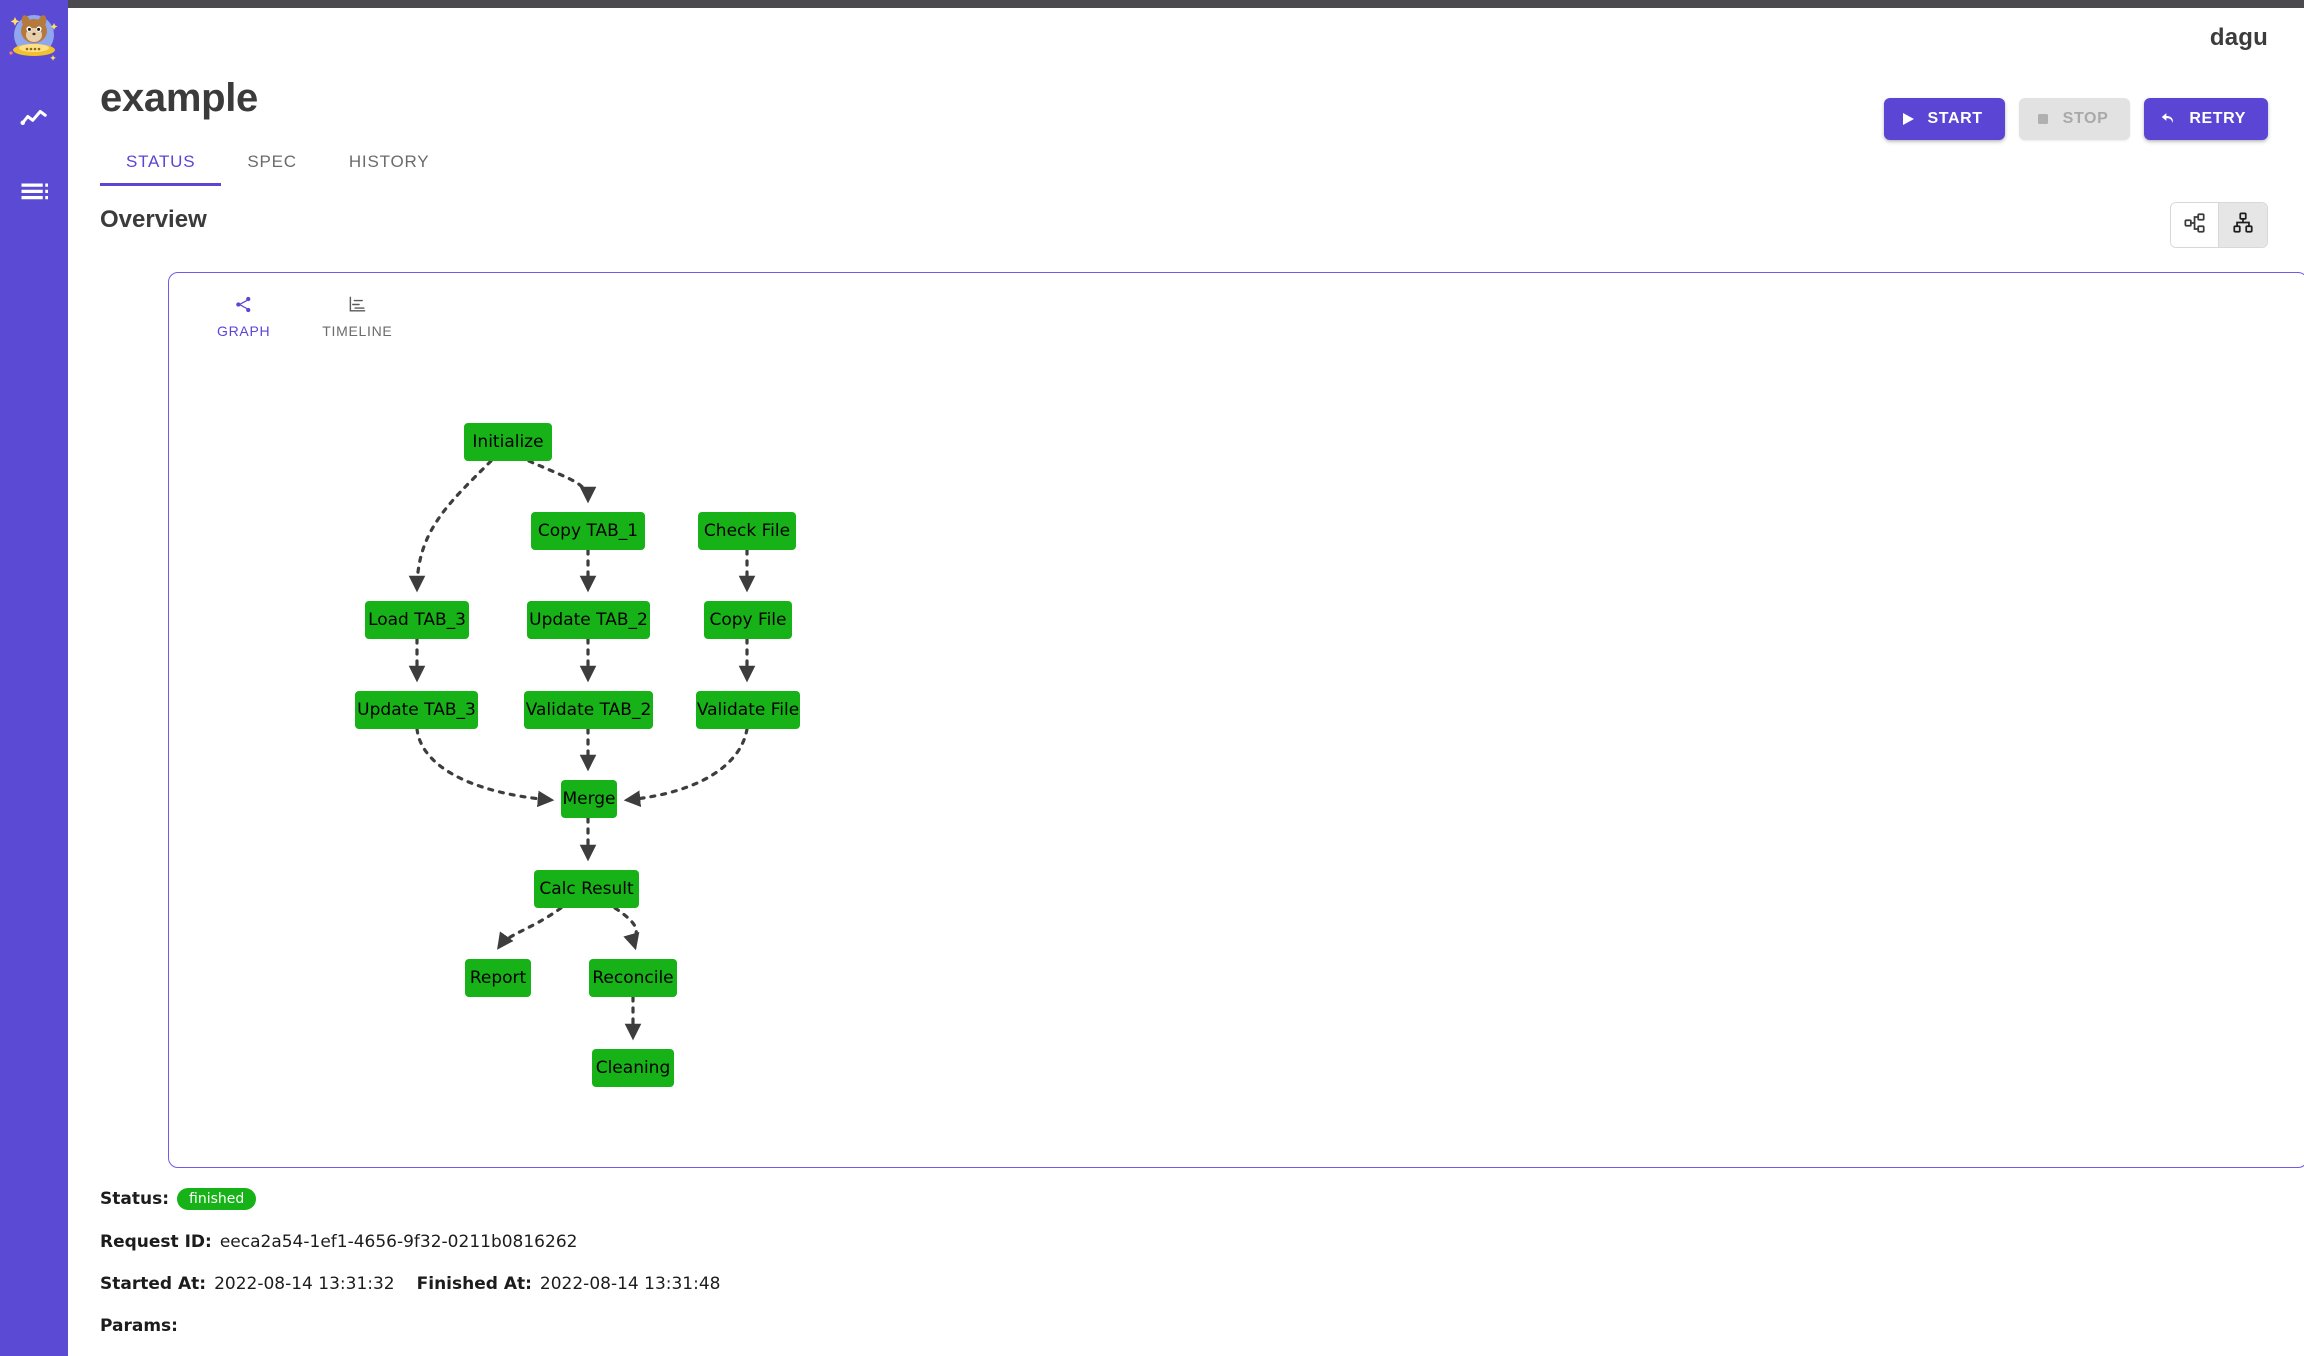 Image resolution: width=2304 pixels, height=1356 pixels. Describe the element at coordinates (389, 167) in the screenshot. I see `tab-history: HISTORY` at that location.